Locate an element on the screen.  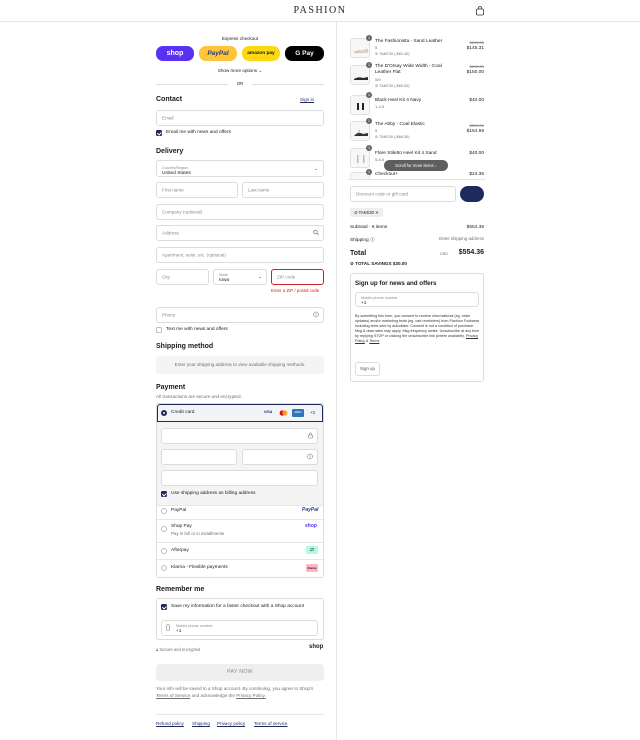
shipping-label: Shipping ⓘ is located at coordinates (362, 240).